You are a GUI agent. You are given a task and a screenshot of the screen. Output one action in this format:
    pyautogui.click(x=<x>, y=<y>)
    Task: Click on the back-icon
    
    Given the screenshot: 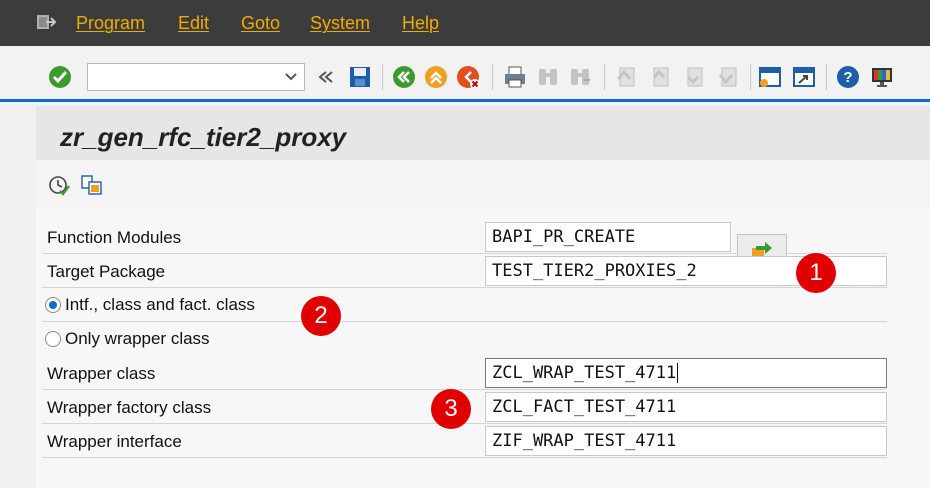 What is the action you would take?
    pyautogui.click(x=404, y=77)
    